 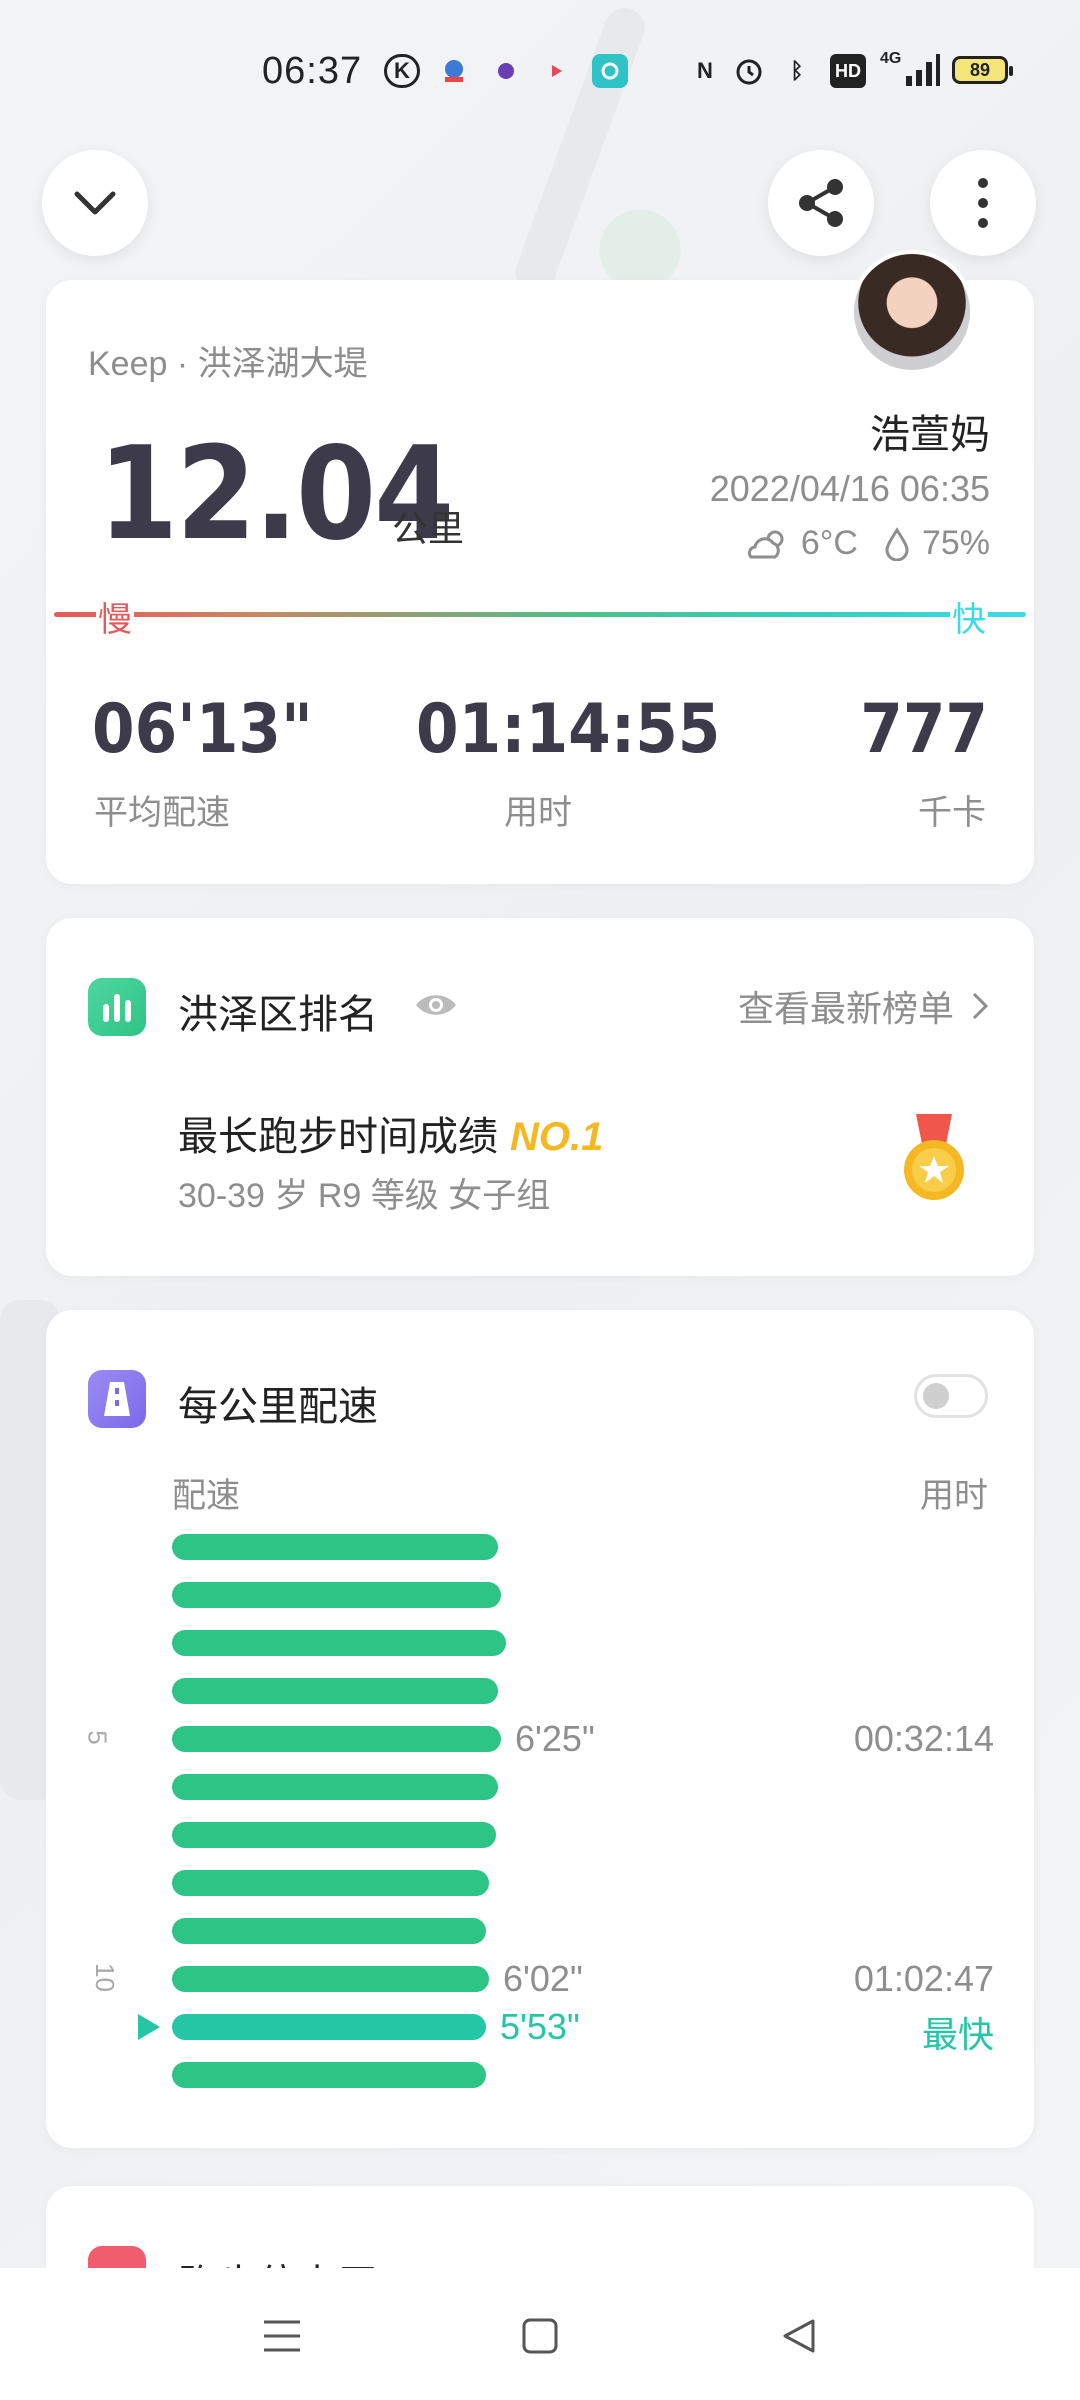 I want to click on ranking-title: 洪泽区排名, so click(x=278, y=1015).